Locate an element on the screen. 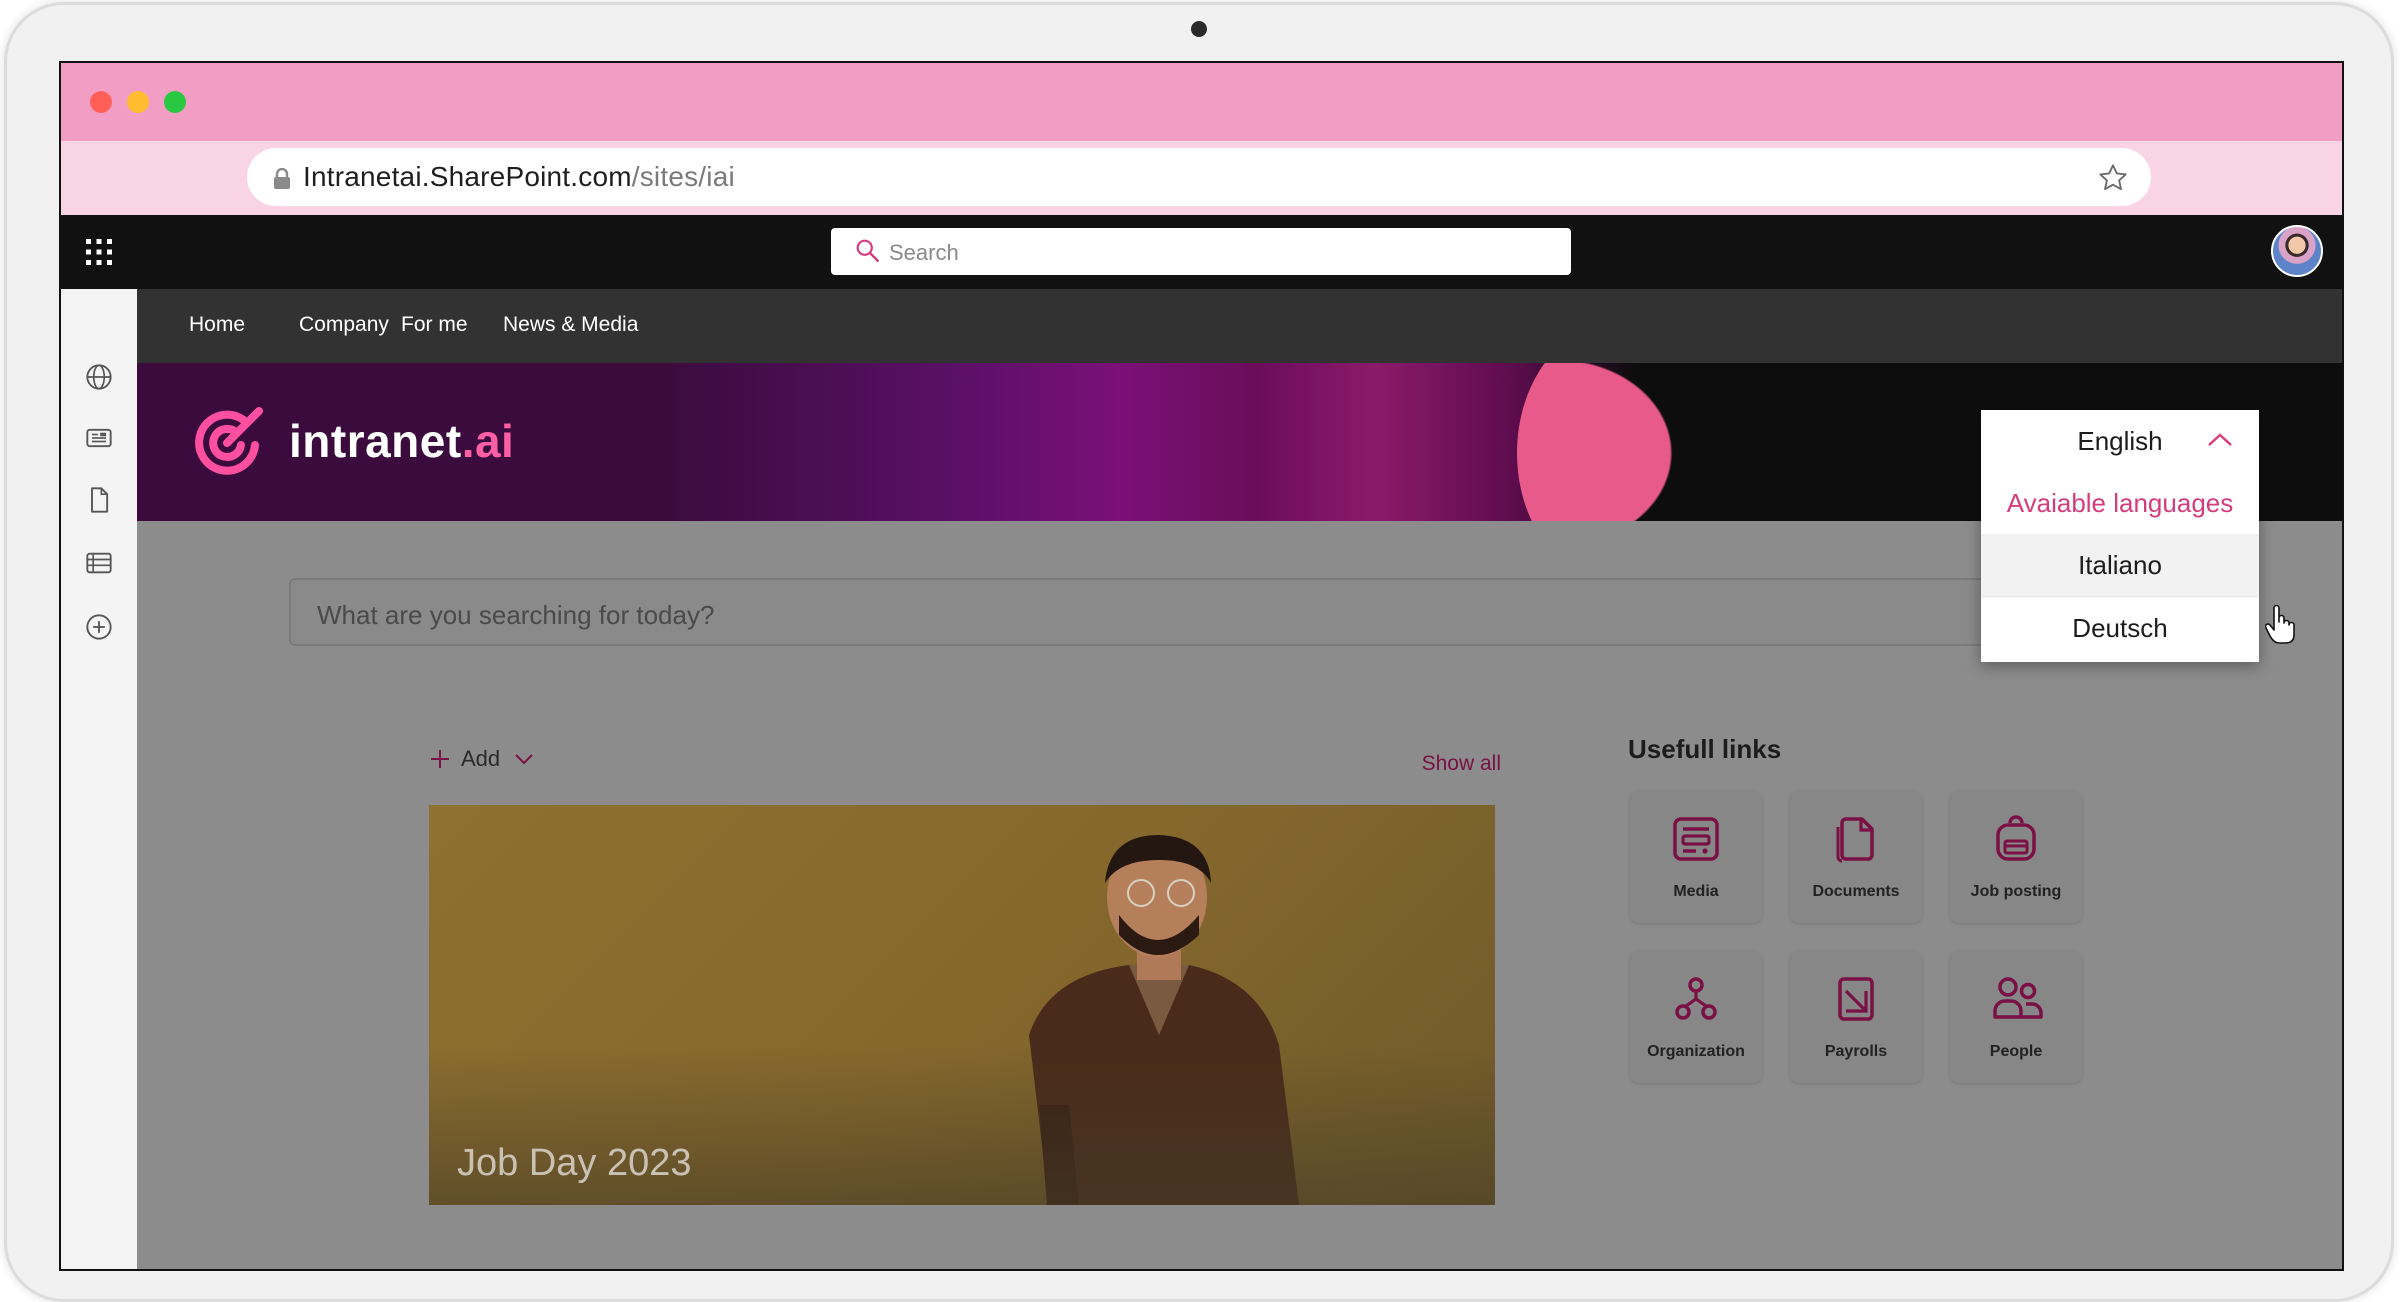  brand-name-suffix: .ai is located at coordinates (488, 441).